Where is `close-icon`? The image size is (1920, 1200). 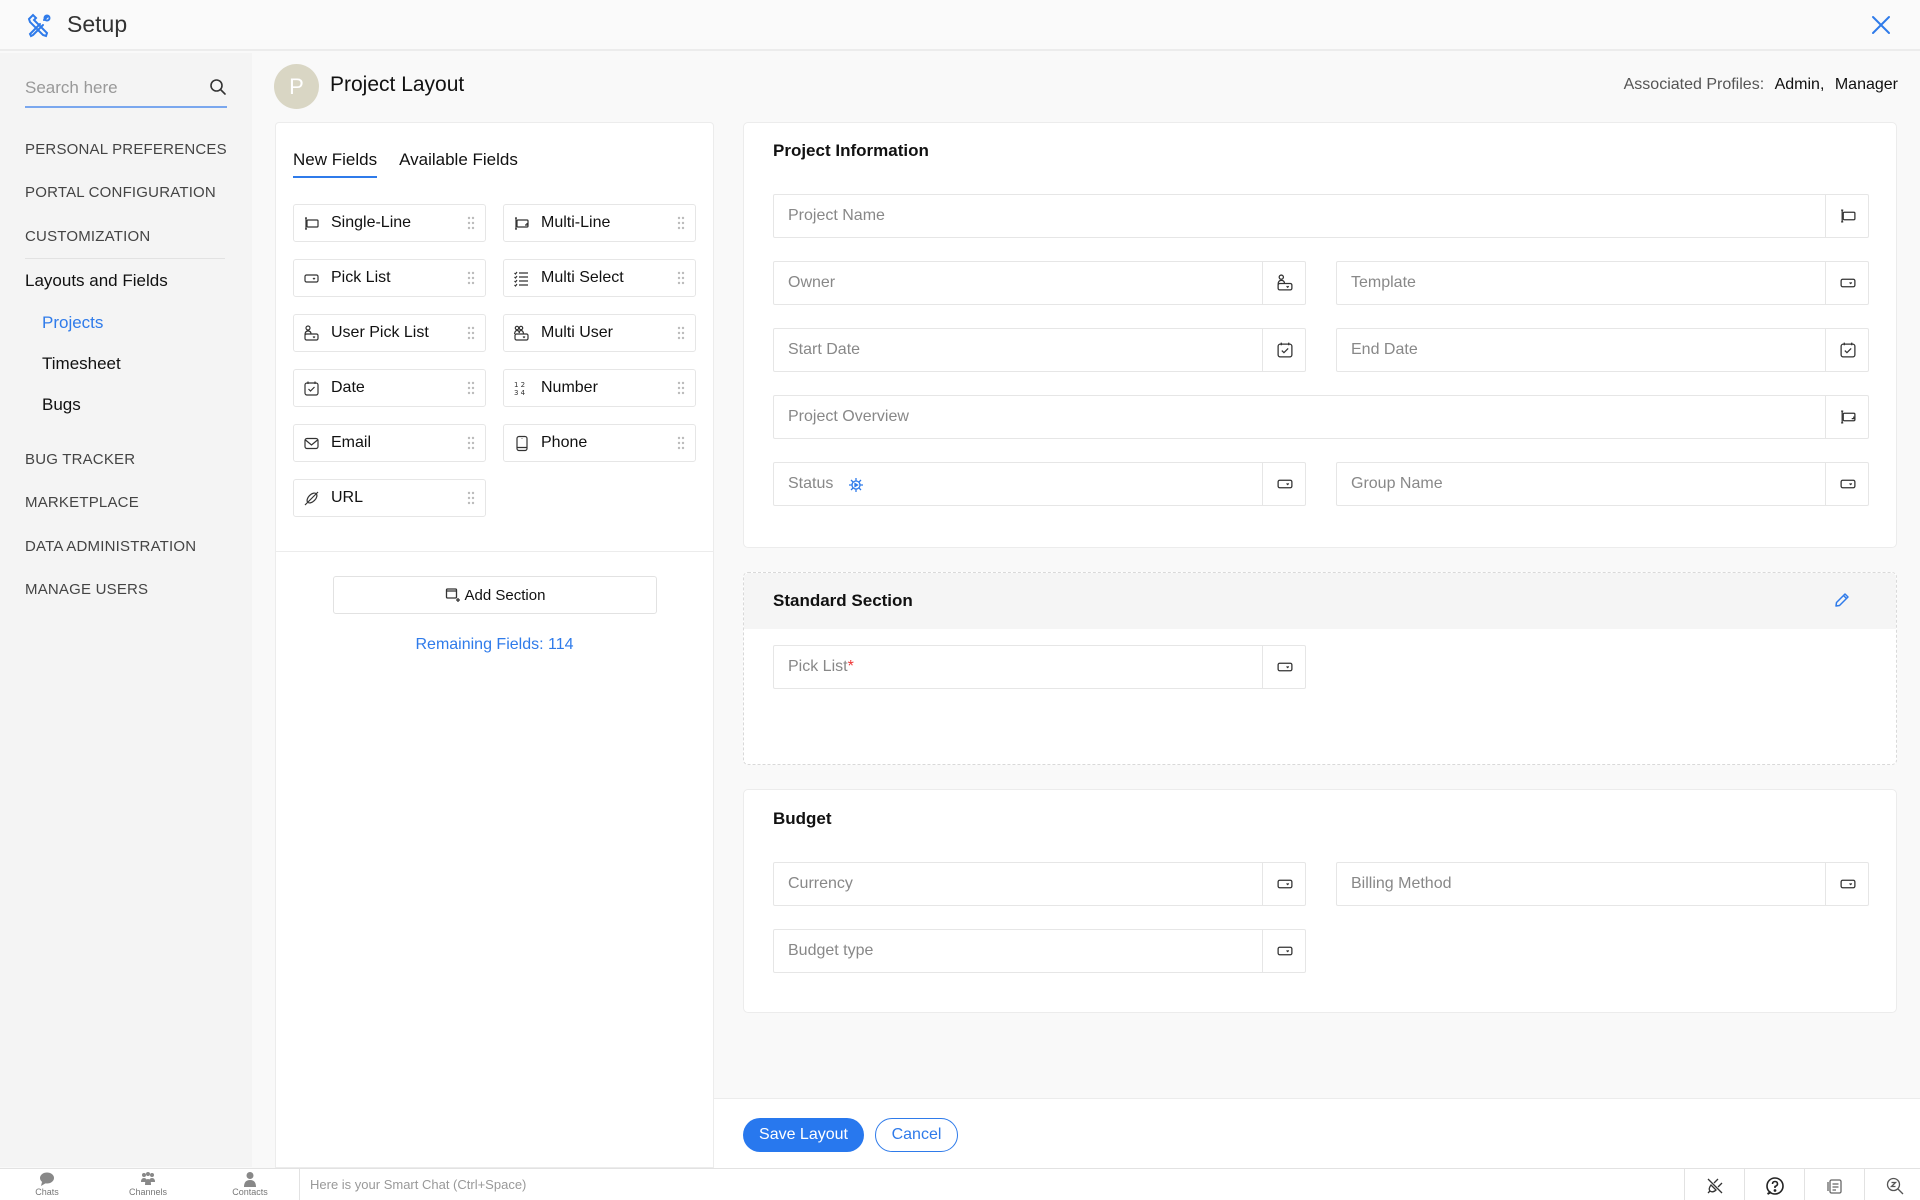 close-icon is located at coordinates (1881, 25).